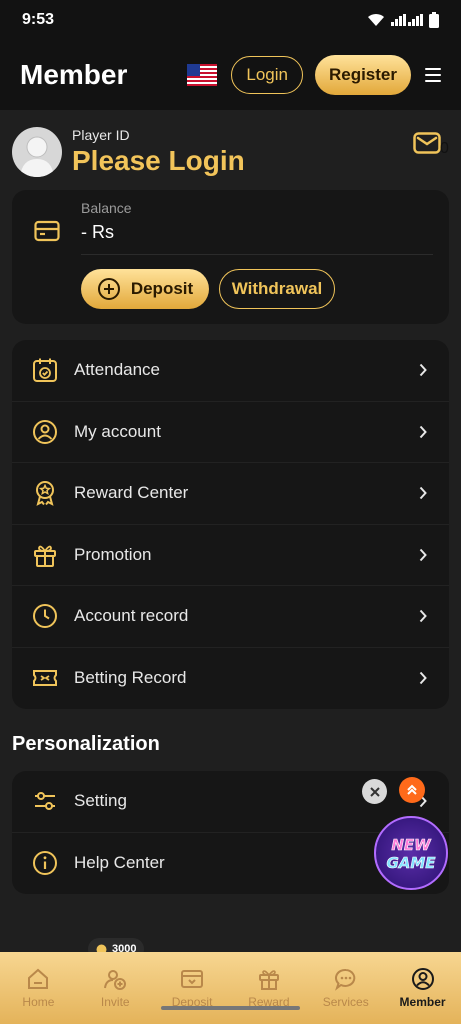  What do you see at coordinates (376, 19) in the screenshot?
I see `wifi-icon` at bounding box center [376, 19].